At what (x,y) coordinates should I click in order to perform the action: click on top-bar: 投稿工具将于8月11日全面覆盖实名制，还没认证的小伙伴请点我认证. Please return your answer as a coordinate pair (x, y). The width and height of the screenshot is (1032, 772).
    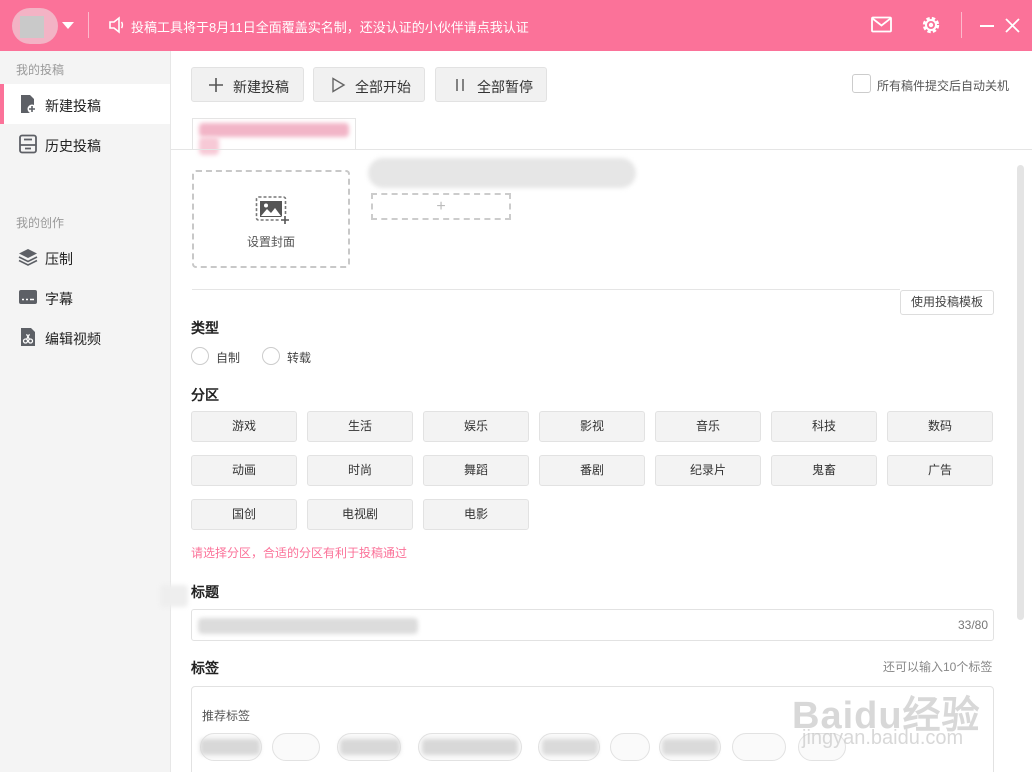
    Looking at the image, I should click on (516, 25).